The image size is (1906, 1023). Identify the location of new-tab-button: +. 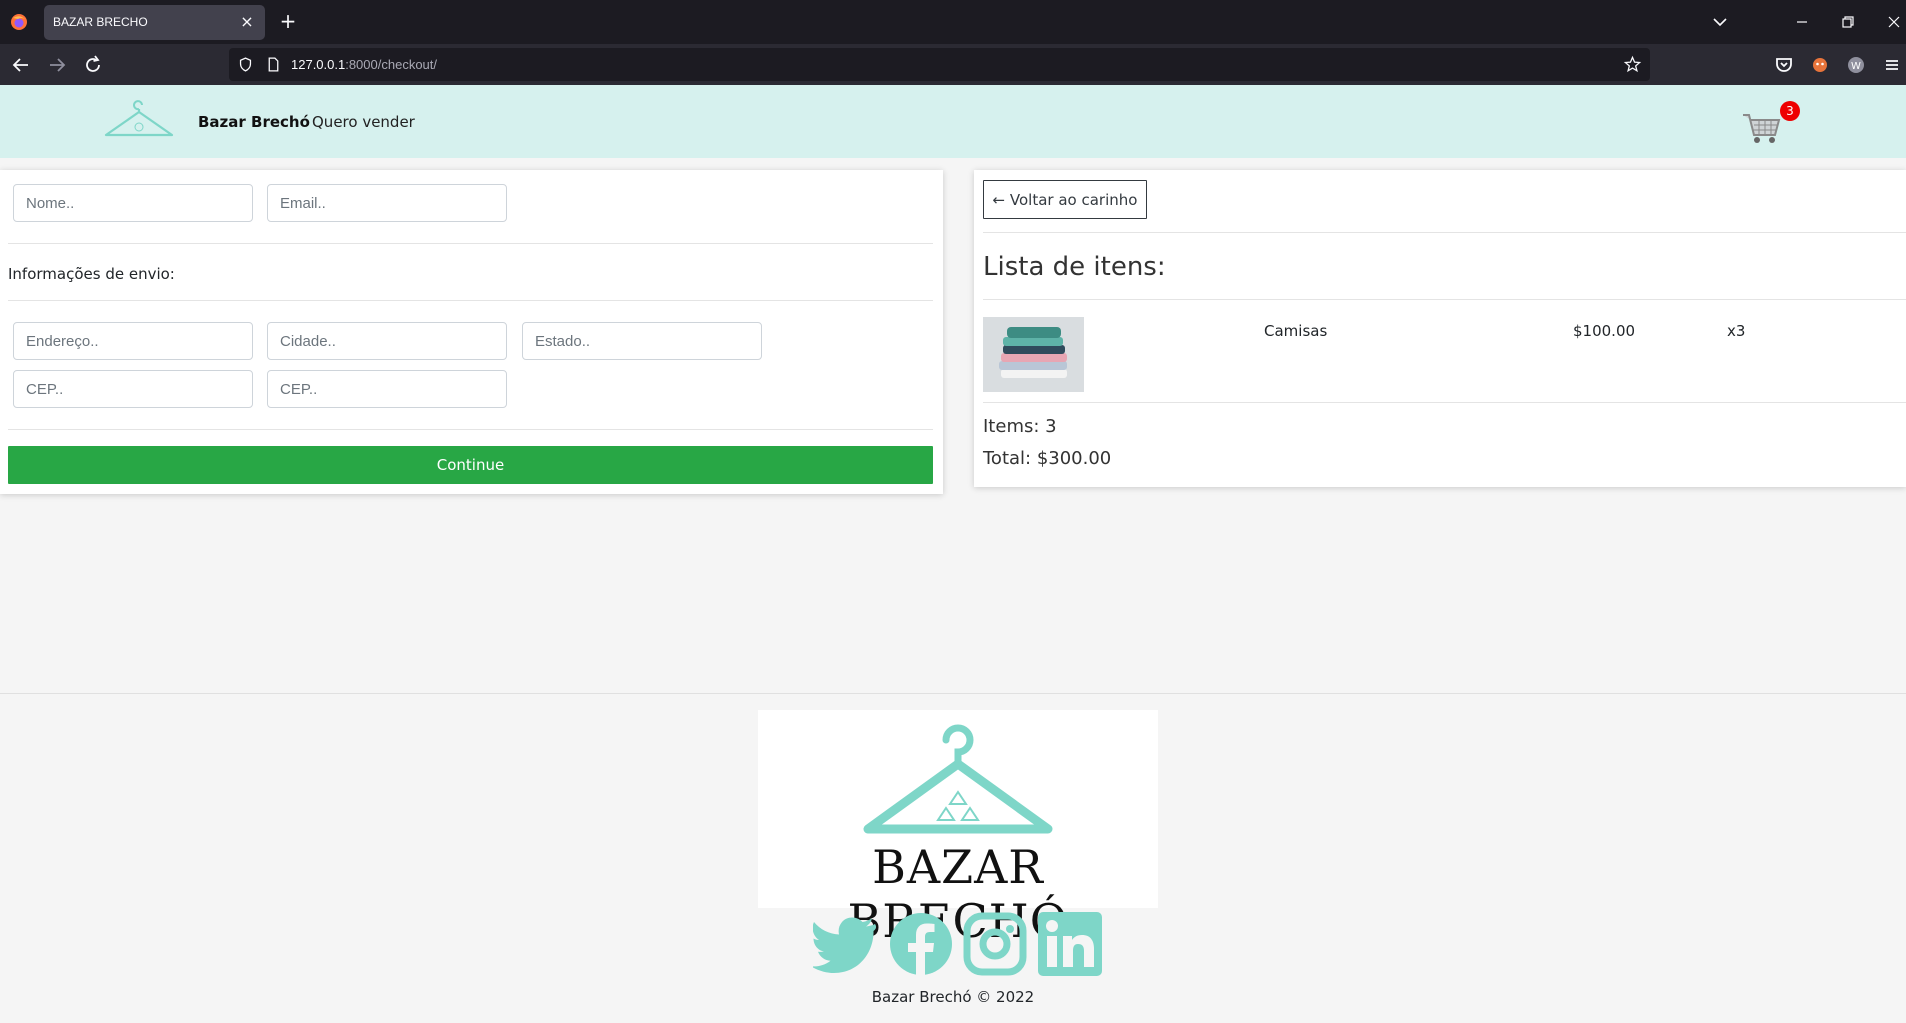
(288, 21).